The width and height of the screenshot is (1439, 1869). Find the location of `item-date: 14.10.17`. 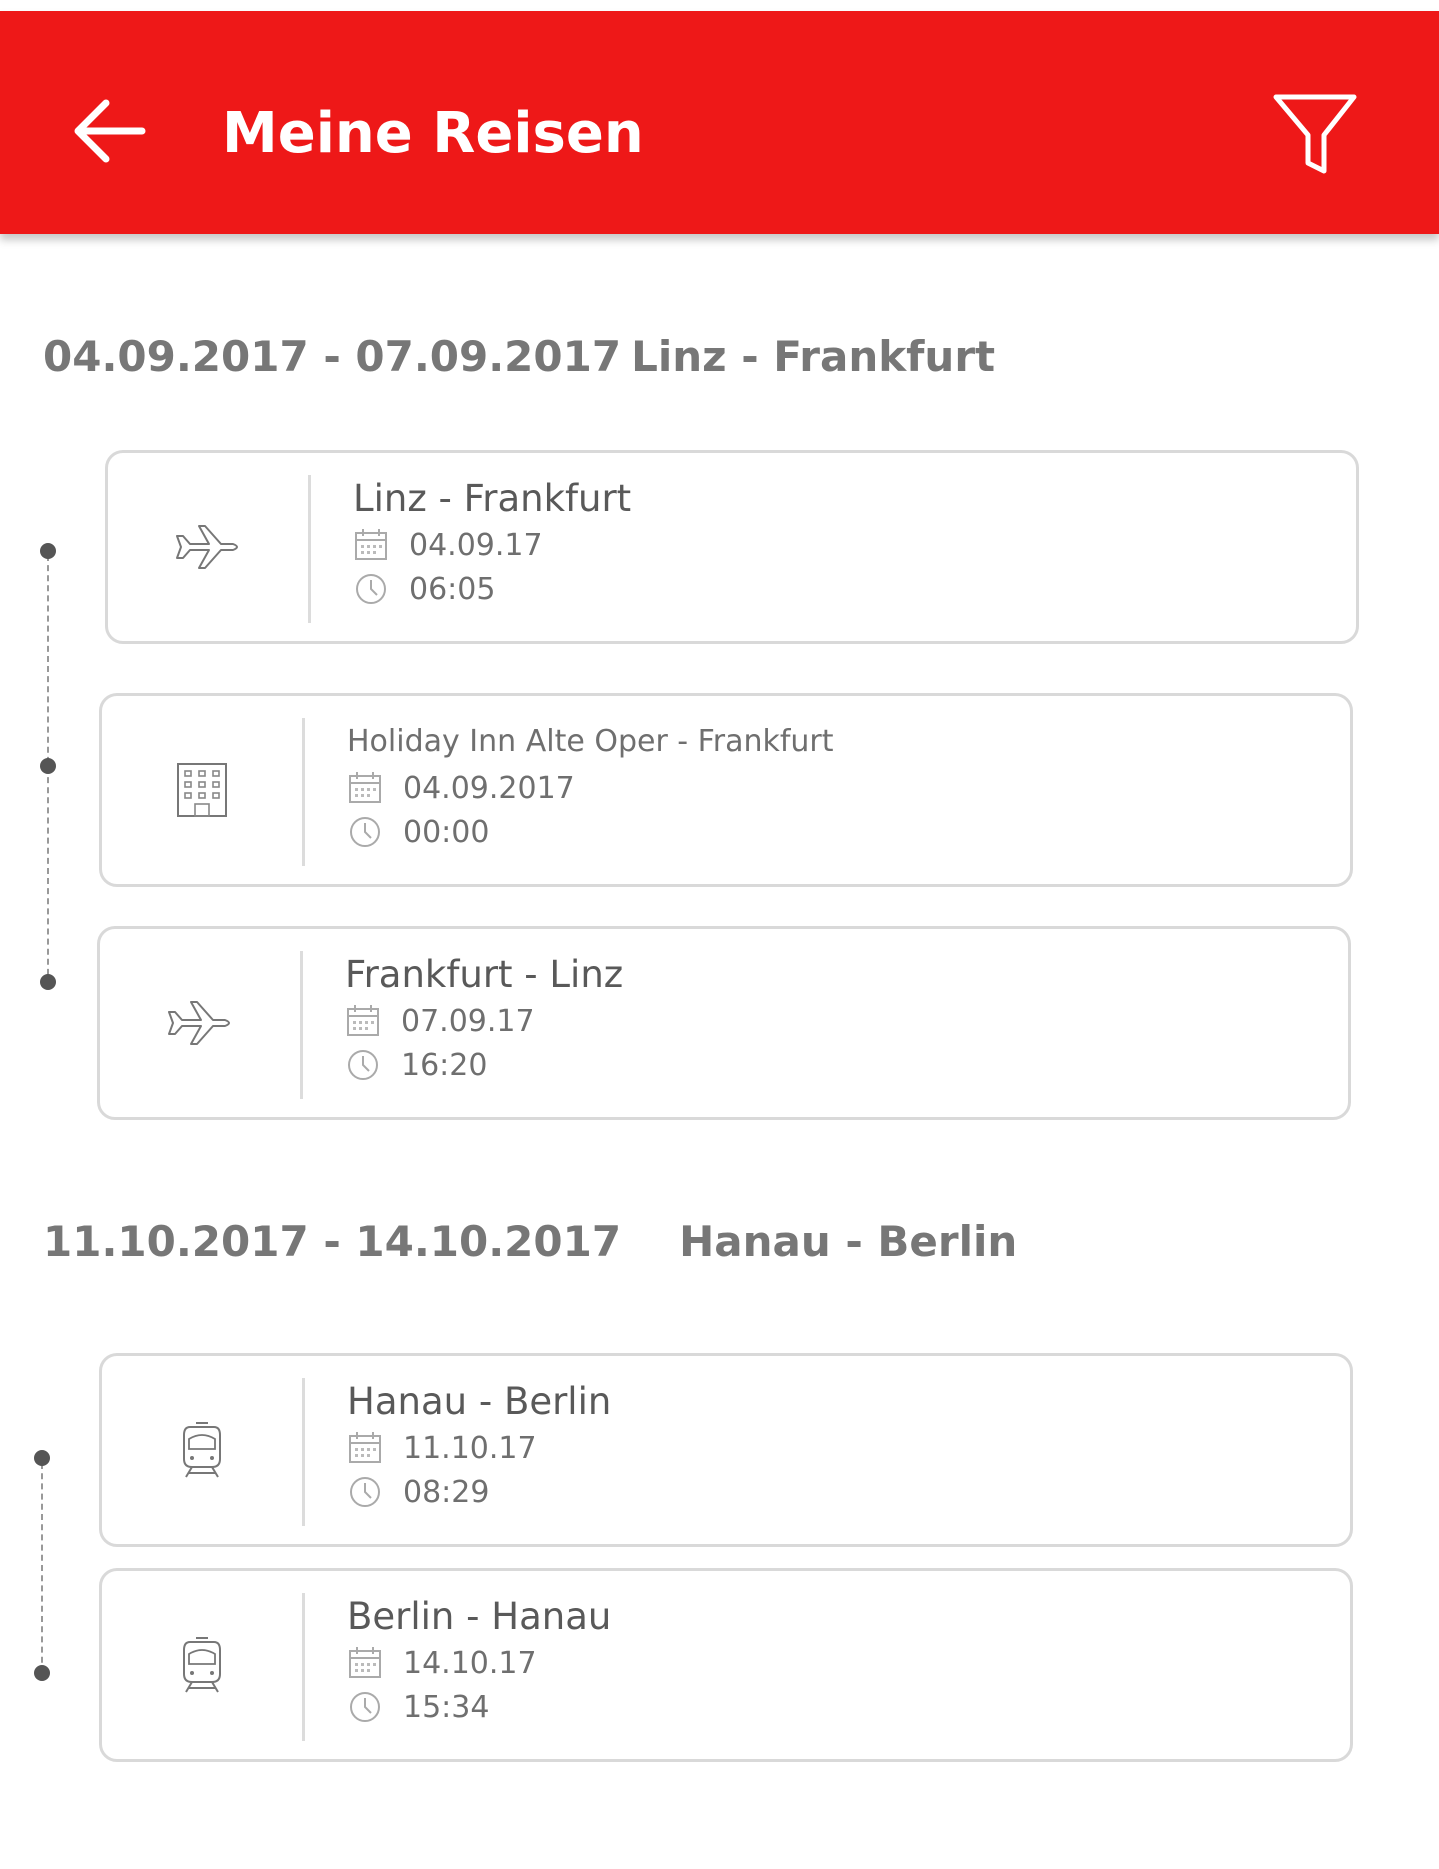

item-date: 14.10.17 is located at coordinates (470, 1663).